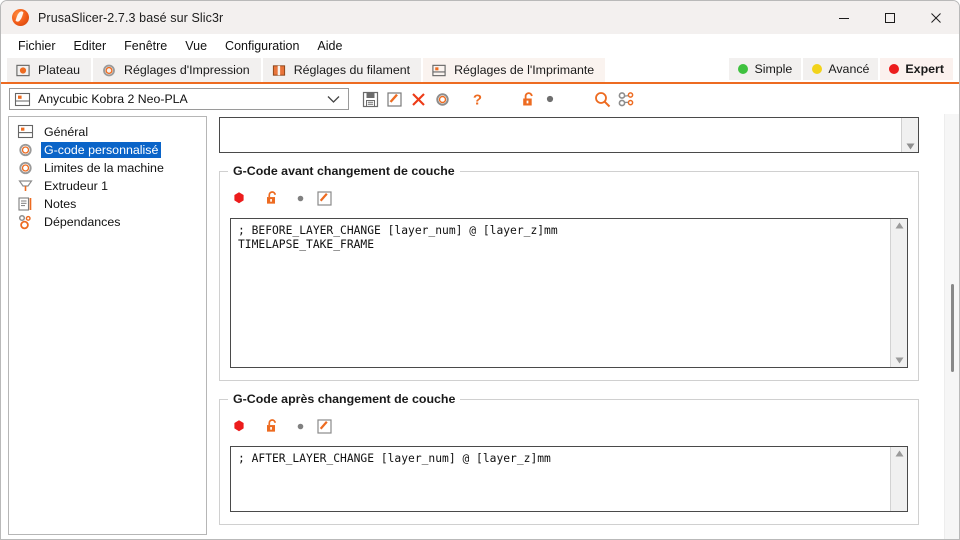 The image size is (960, 540). I want to click on window-controls, so click(890, 17).